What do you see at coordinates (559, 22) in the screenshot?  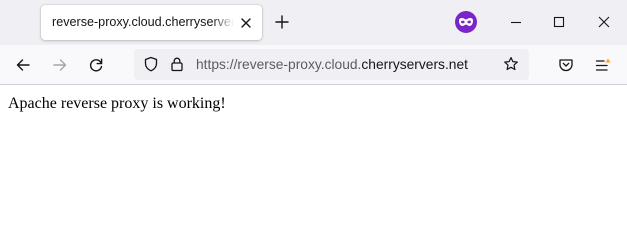 I see `maximize-icon` at bounding box center [559, 22].